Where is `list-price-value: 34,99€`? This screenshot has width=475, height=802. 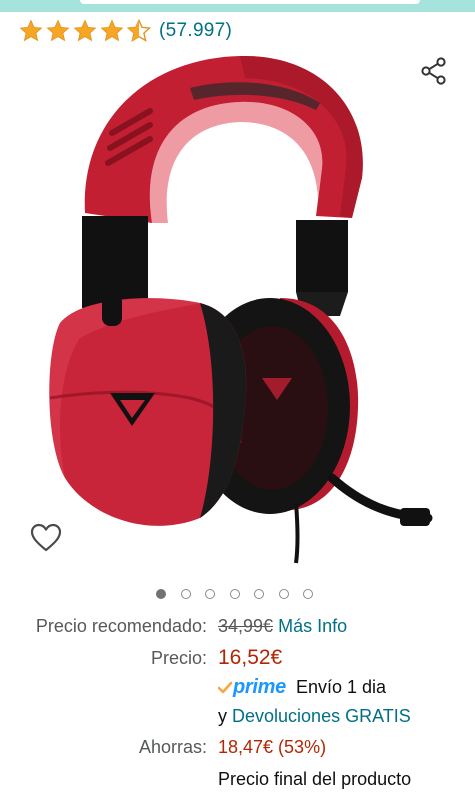 list-price-value: 34,99€ is located at coordinates (246, 626).